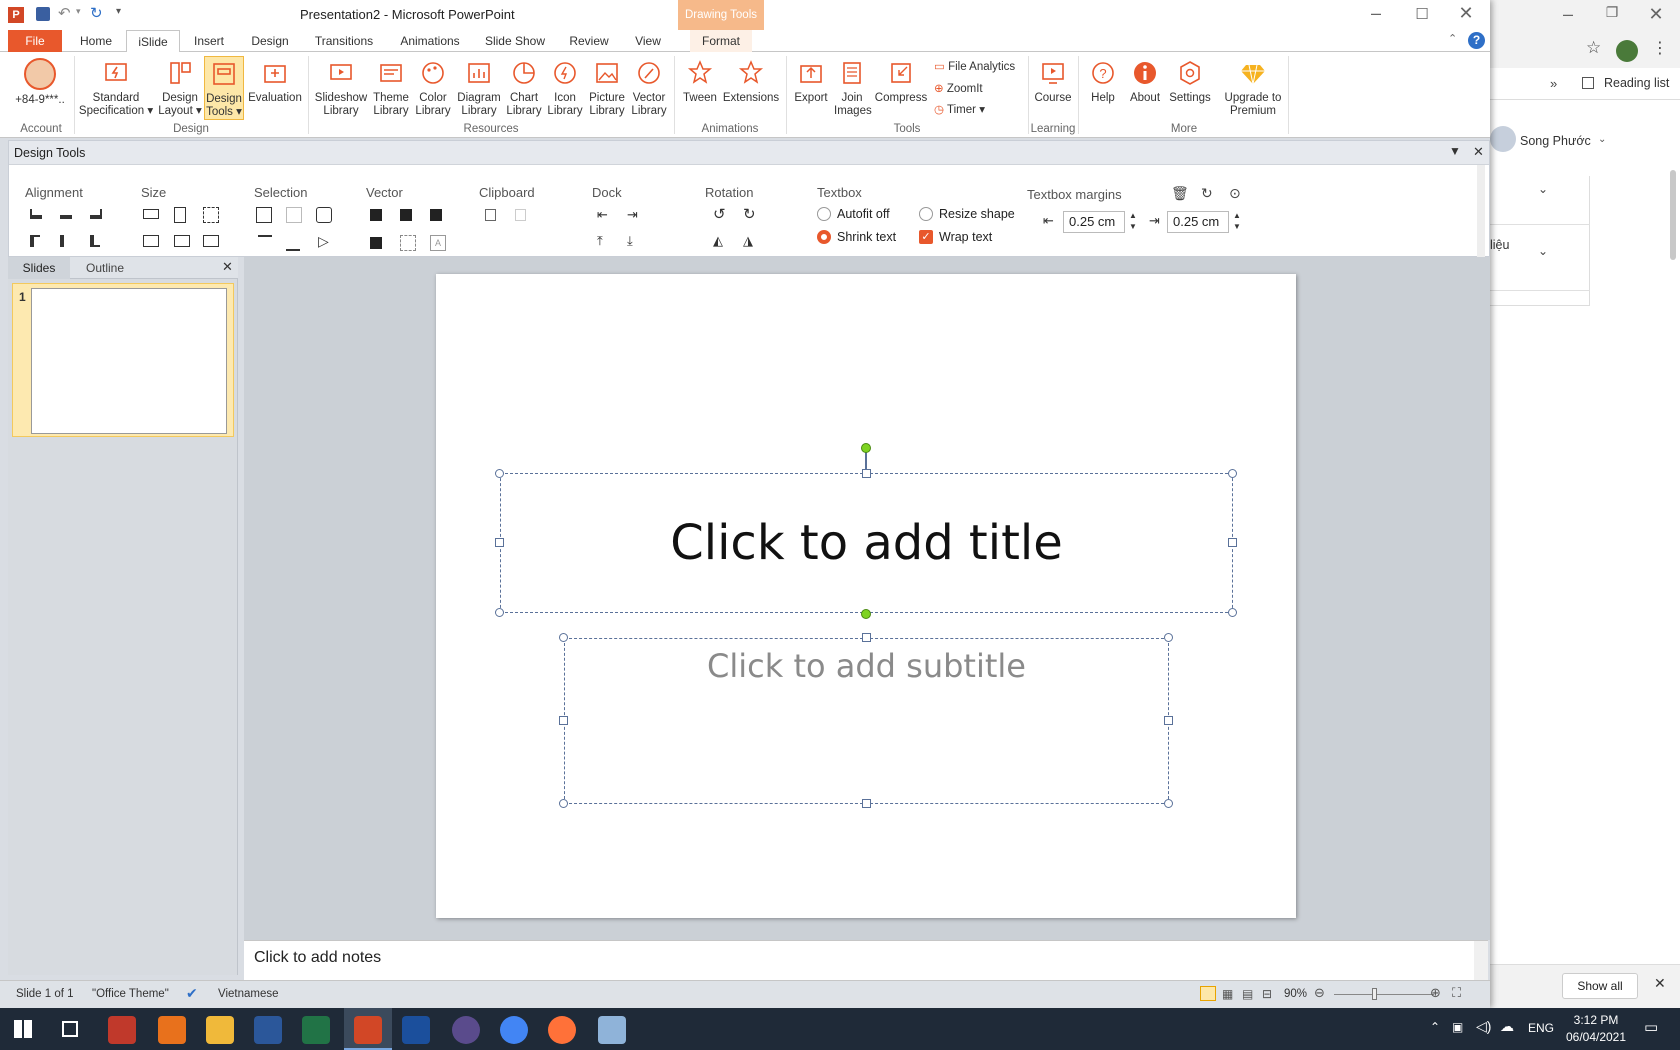  What do you see at coordinates (265, 243) in the screenshot?
I see `bring-top-icon` at bounding box center [265, 243].